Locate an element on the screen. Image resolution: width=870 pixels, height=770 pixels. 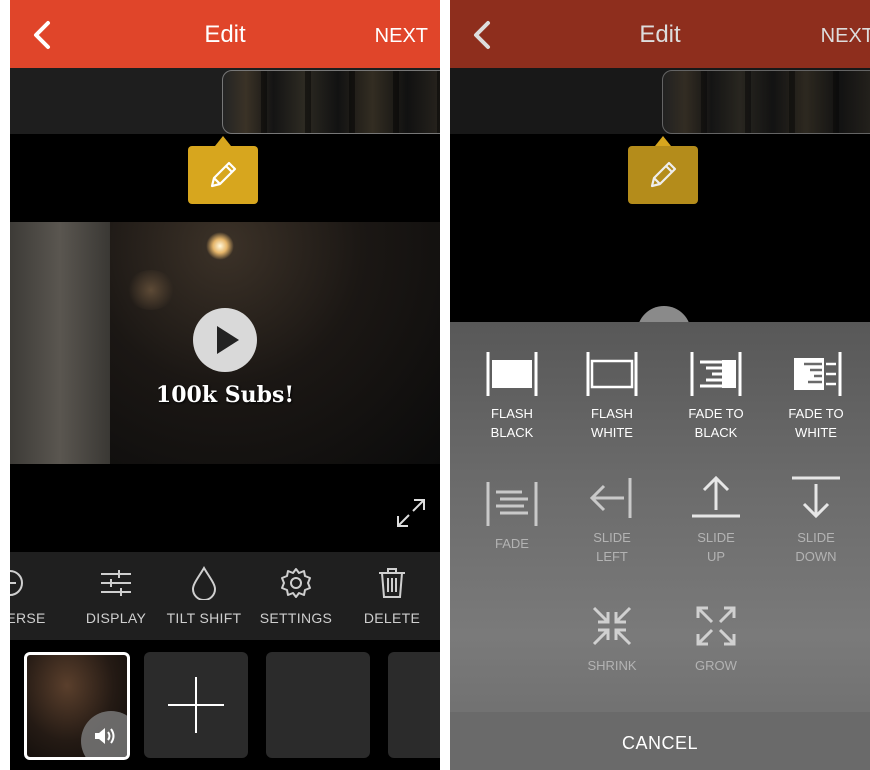
expand-icon is located at coordinates (411, 513).